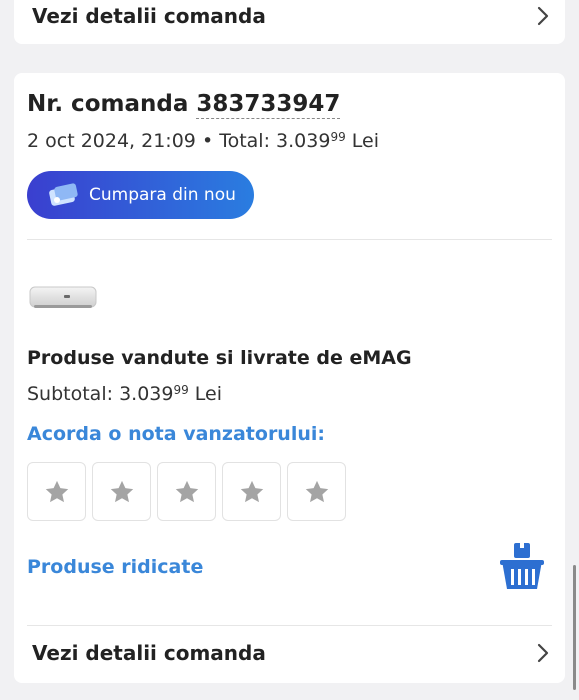 This screenshot has width=579, height=700. I want to click on order-date: 2 oct 2024, 21:09, so click(111, 141).